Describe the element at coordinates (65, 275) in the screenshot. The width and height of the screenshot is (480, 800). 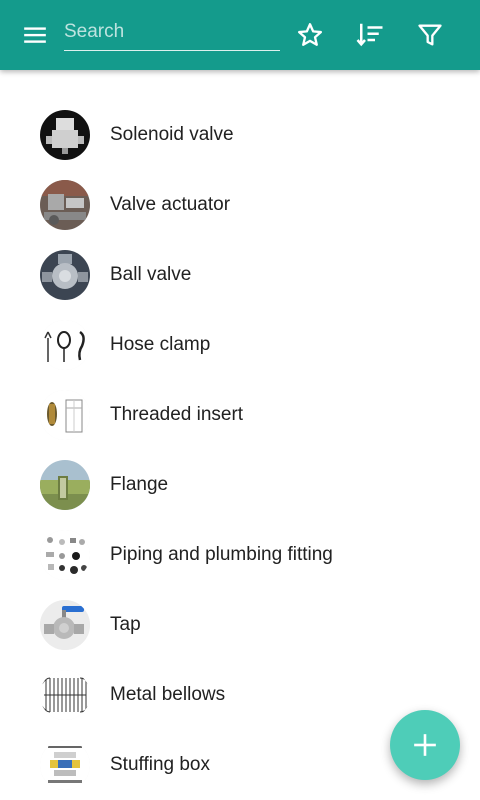
I see `ball-valve-thumbnail` at that location.